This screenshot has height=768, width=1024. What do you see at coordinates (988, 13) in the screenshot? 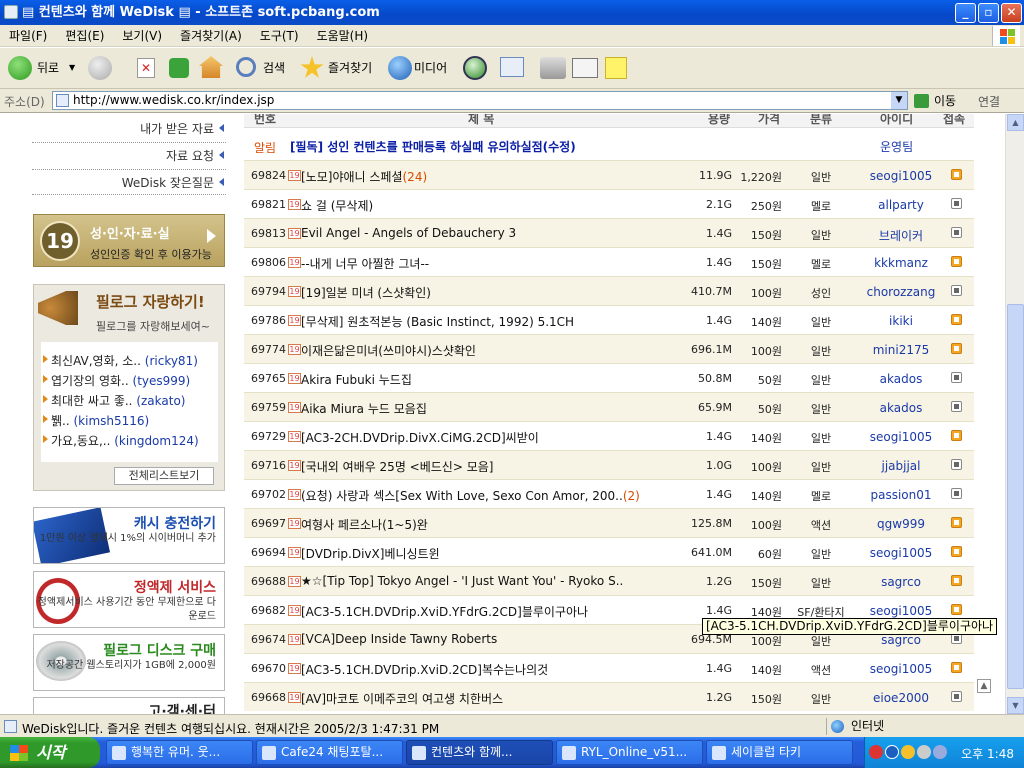
I see `maximize-button: ▫` at bounding box center [988, 13].